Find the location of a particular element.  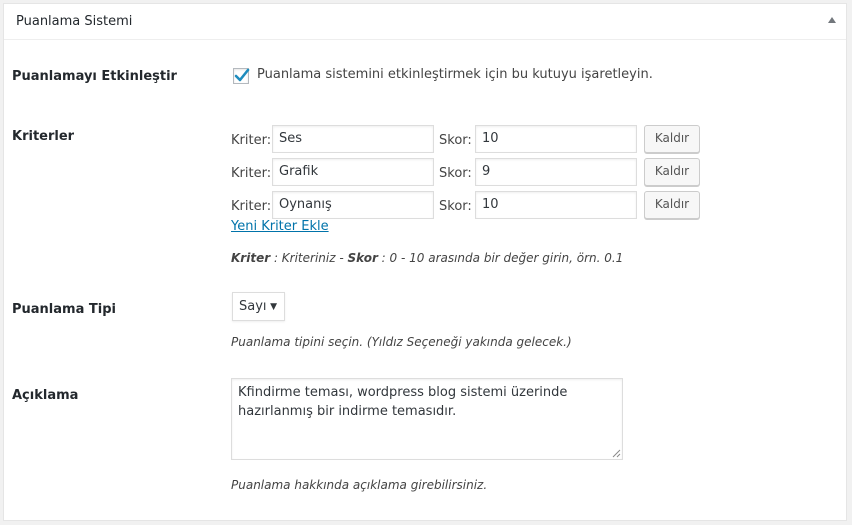

add-criterion-link: Yeni Kriter Ekle is located at coordinates (280, 226).